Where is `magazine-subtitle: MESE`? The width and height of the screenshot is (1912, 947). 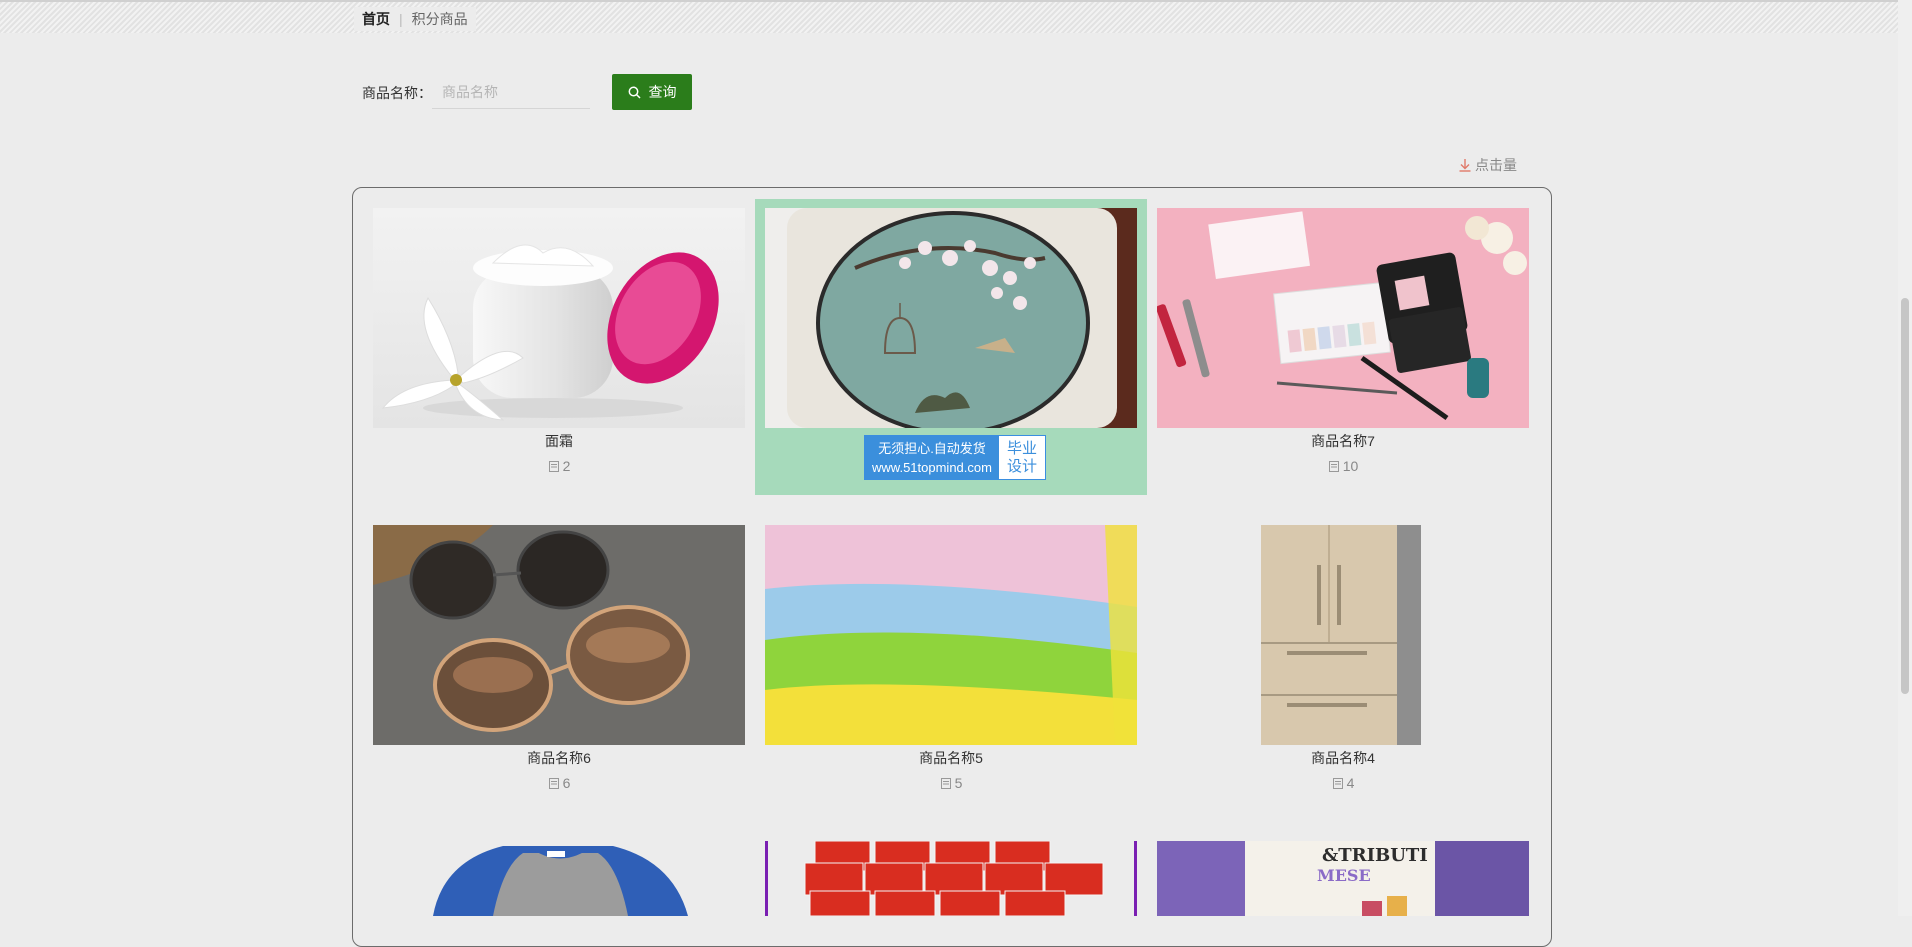
magazine-subtitle: MESE is located at coordinates (1344, 875).